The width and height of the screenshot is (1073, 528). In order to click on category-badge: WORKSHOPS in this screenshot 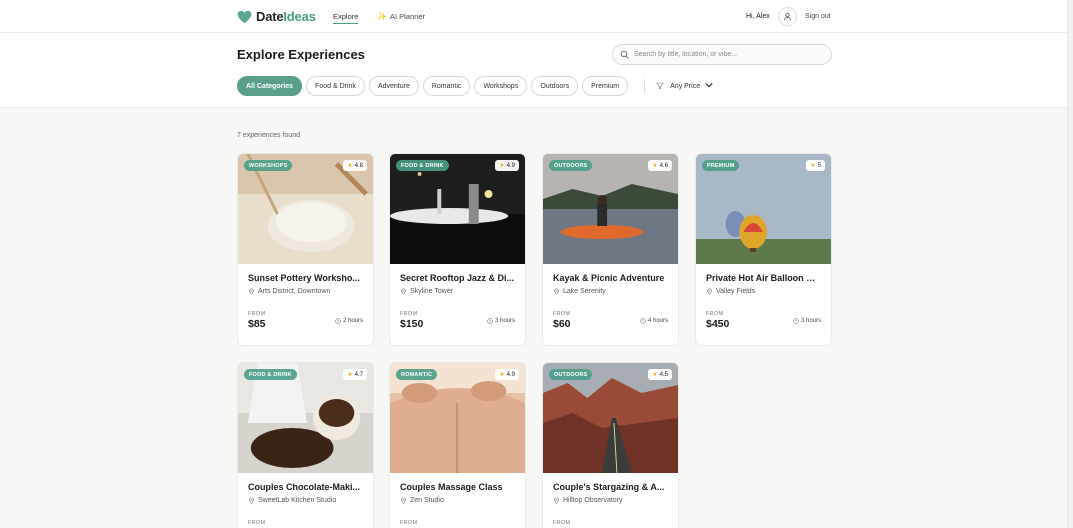, I will do `click(268, 165)`.